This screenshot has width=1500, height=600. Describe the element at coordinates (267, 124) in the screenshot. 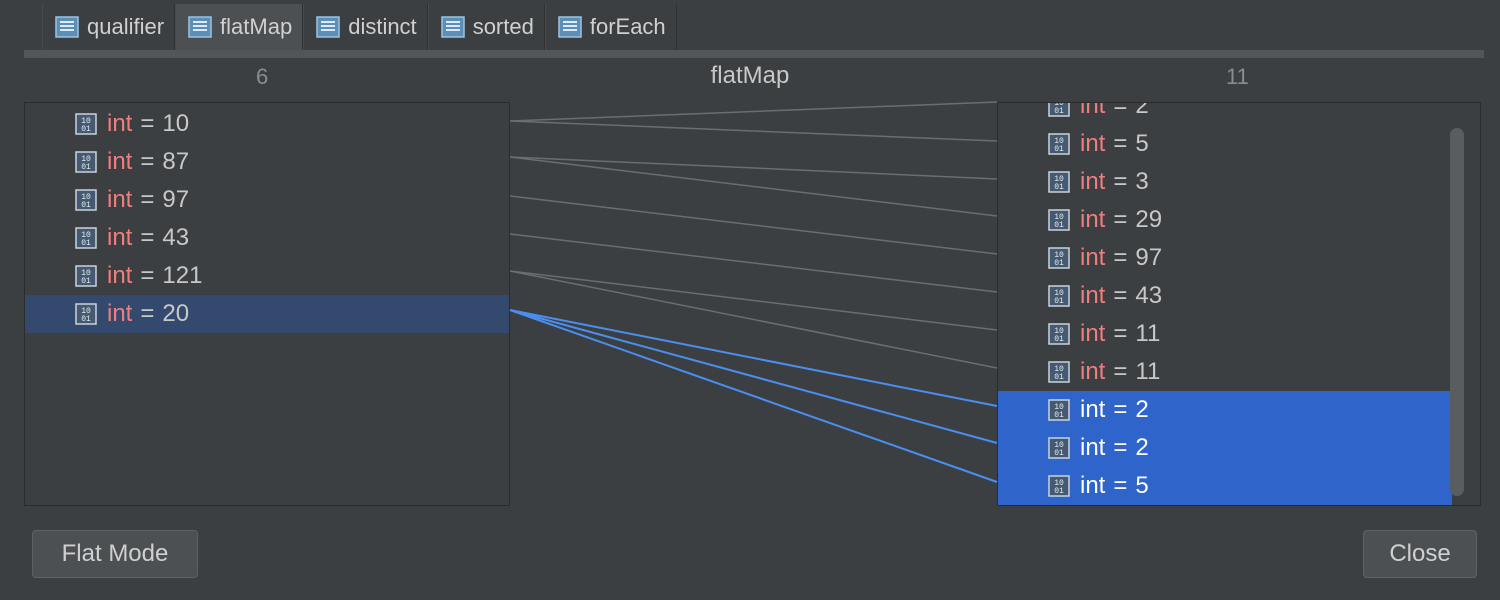

I see `list-item: 10 01 int = 10` at that location.